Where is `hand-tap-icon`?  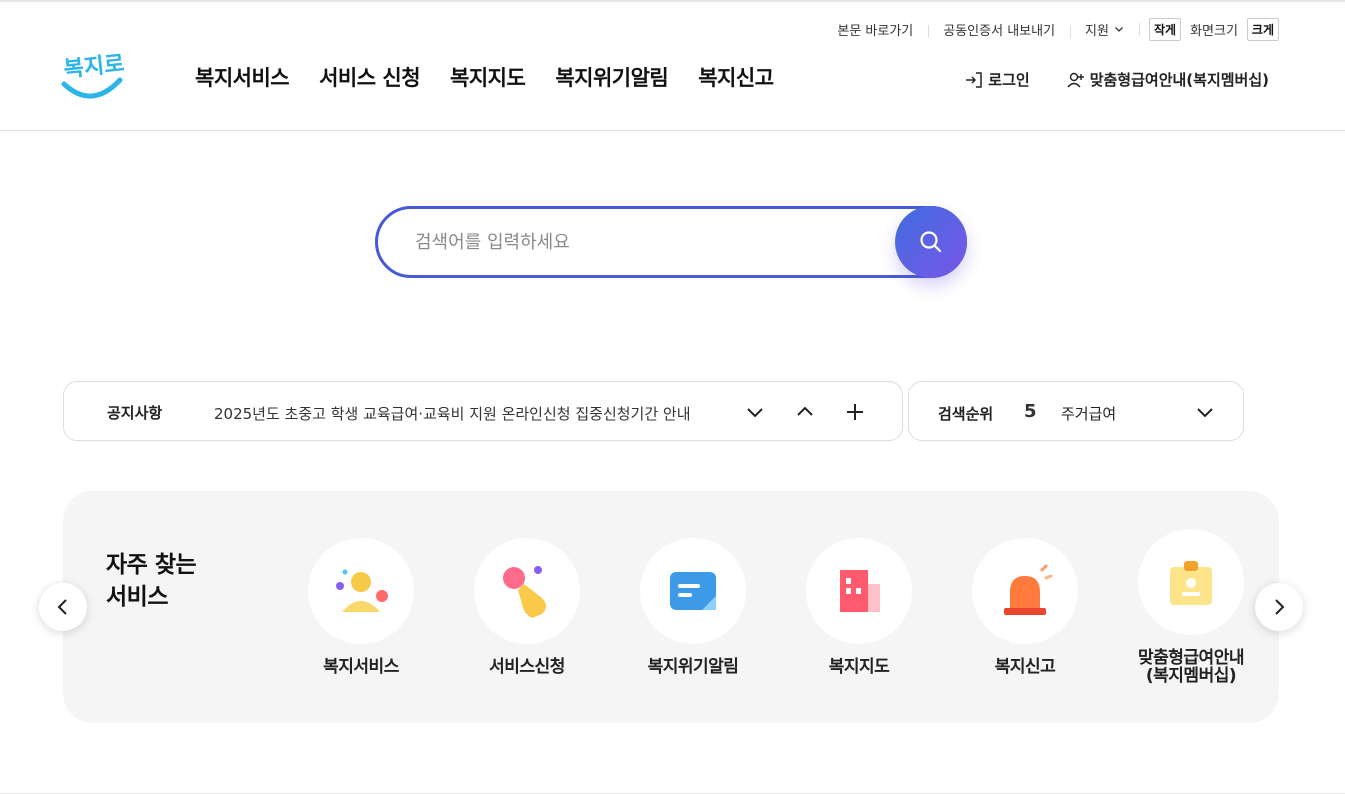 hand-tap-icon is located at coordinates (524, 592).